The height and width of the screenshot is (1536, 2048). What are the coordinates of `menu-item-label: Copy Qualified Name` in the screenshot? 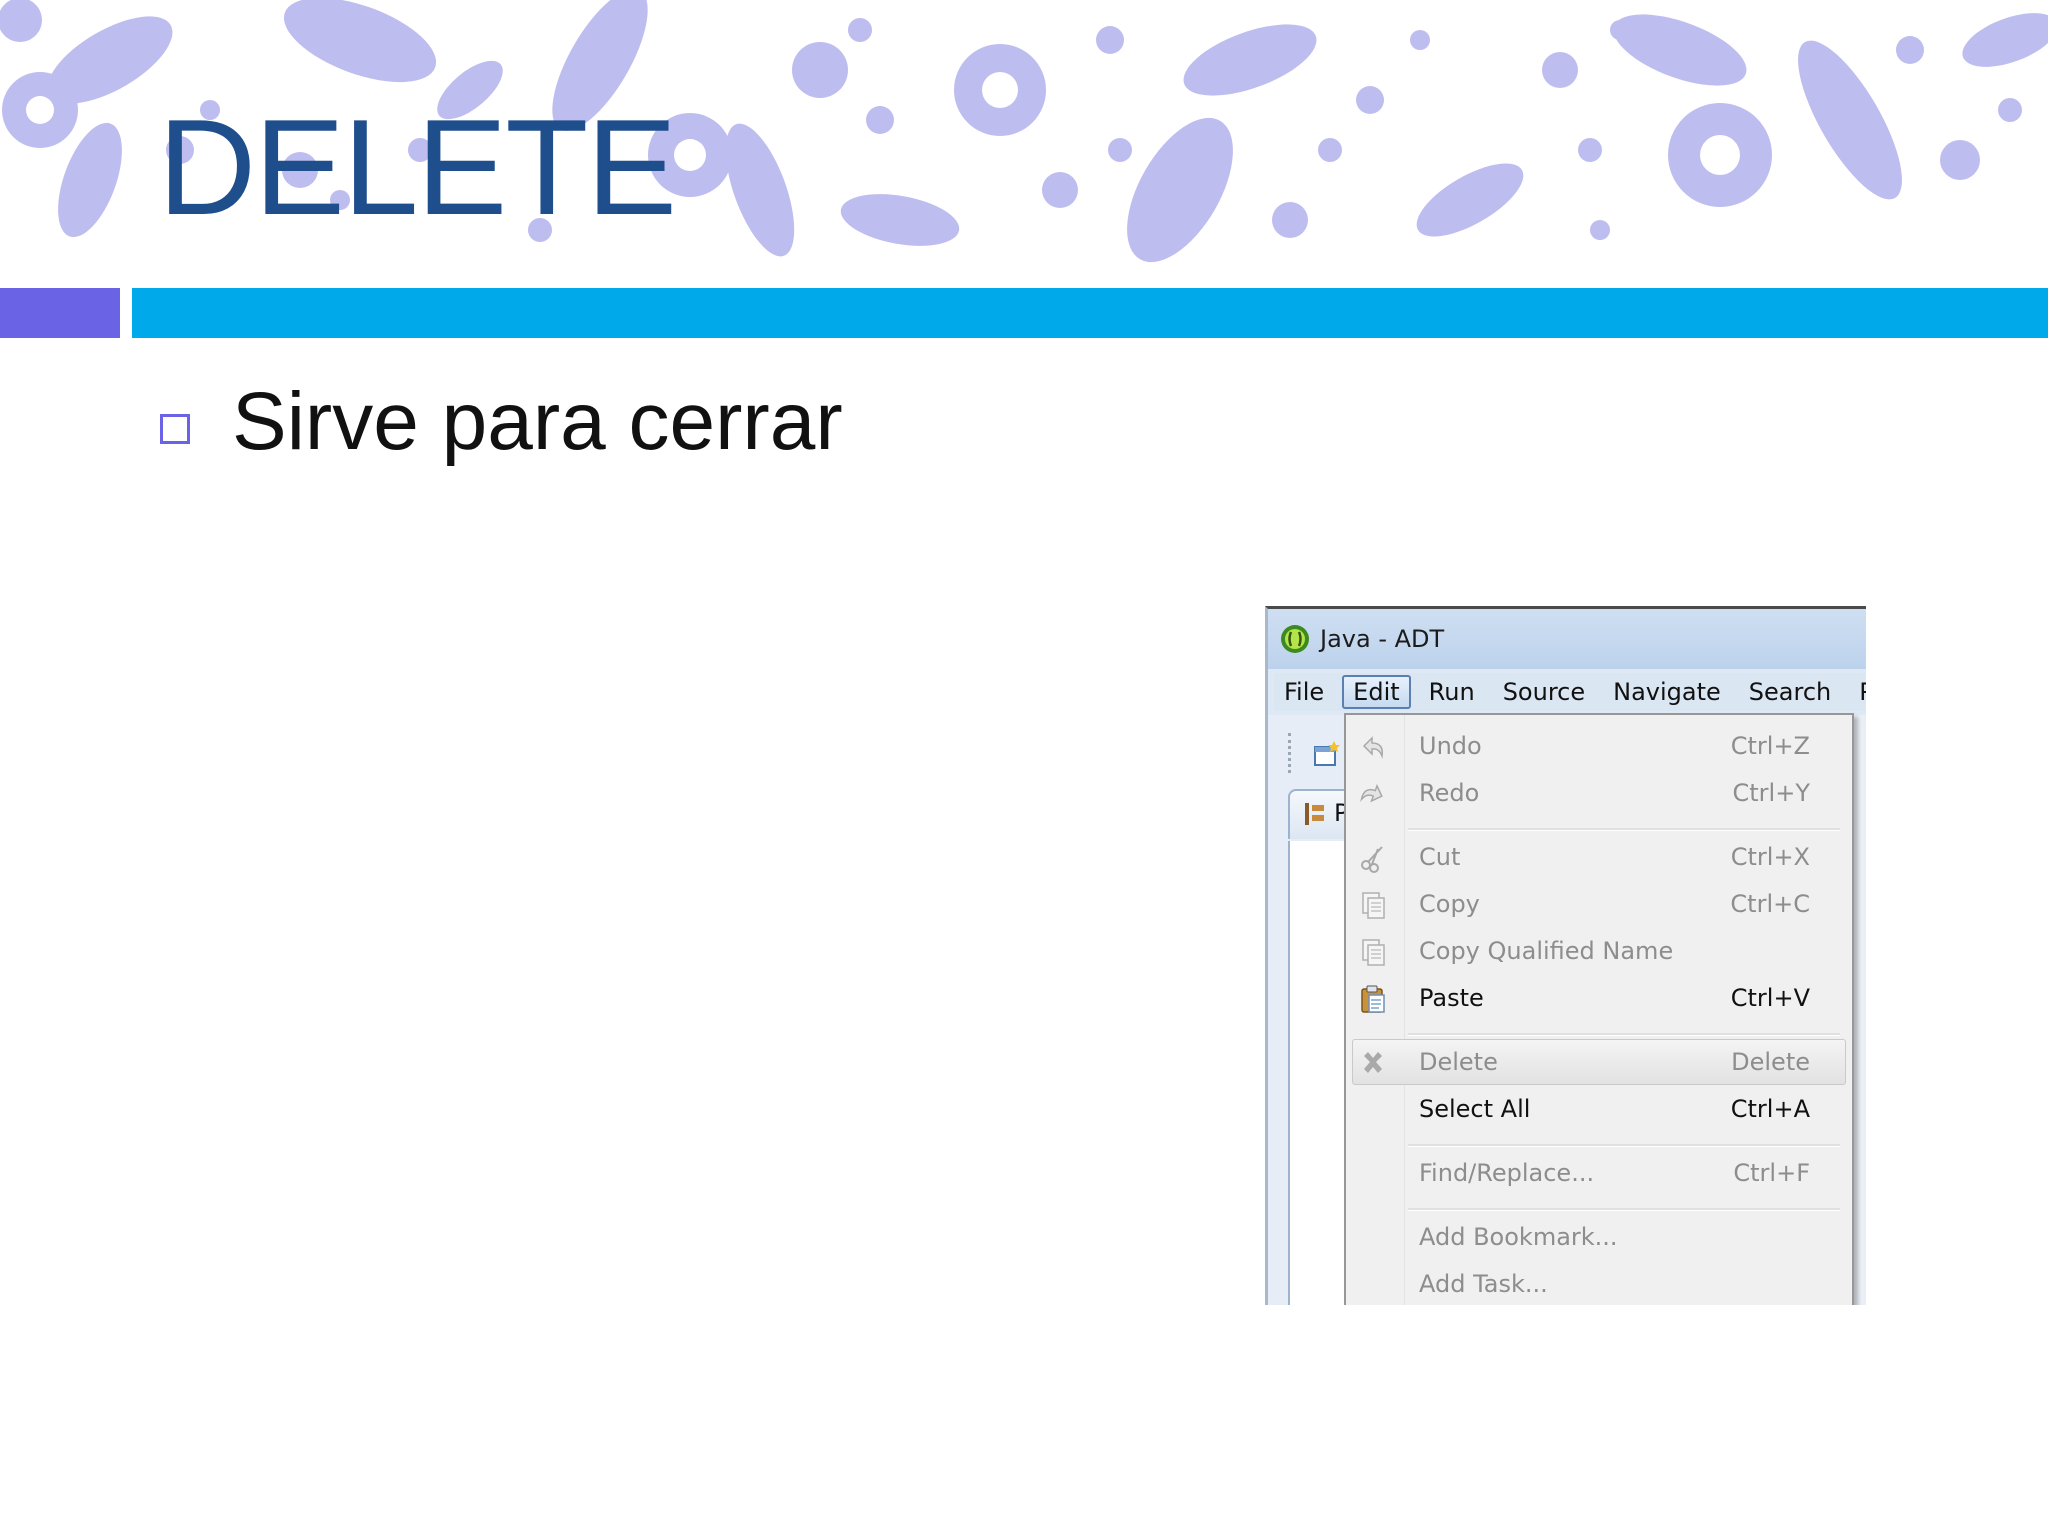 It's located at (1546, 951).